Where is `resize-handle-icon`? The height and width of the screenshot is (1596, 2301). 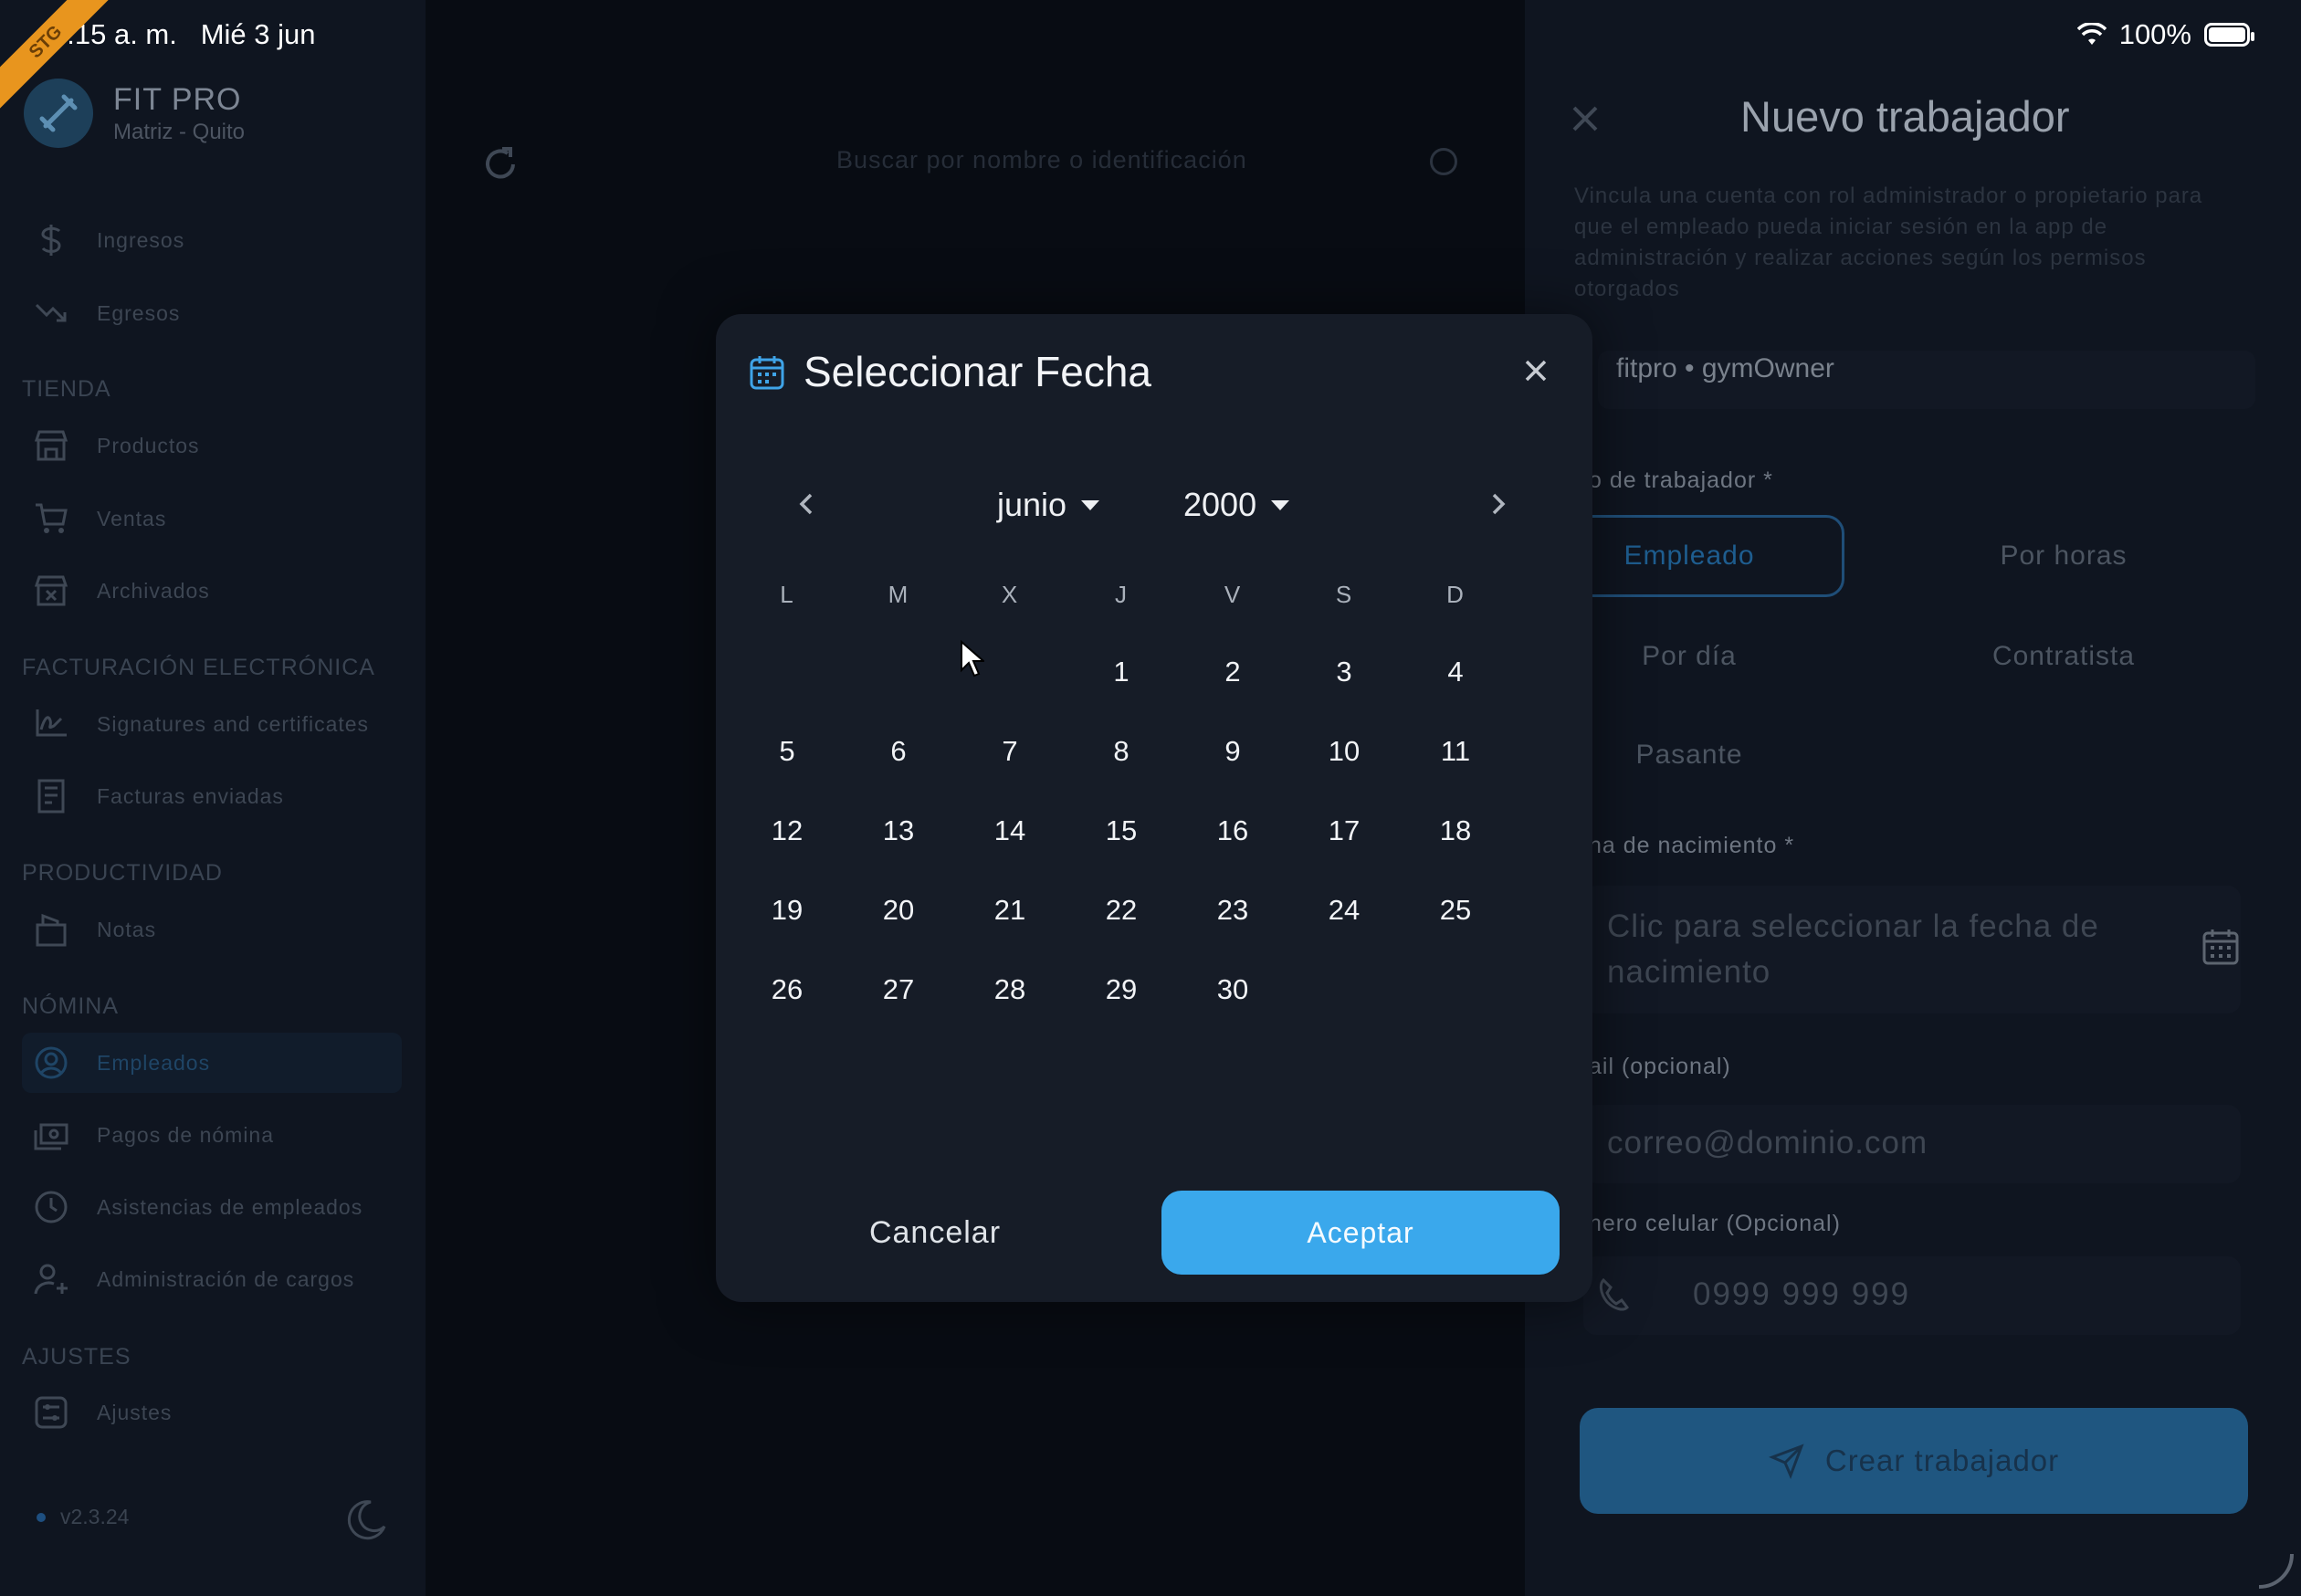 resize-handle-icon is located at coordinates (2268, 1564).